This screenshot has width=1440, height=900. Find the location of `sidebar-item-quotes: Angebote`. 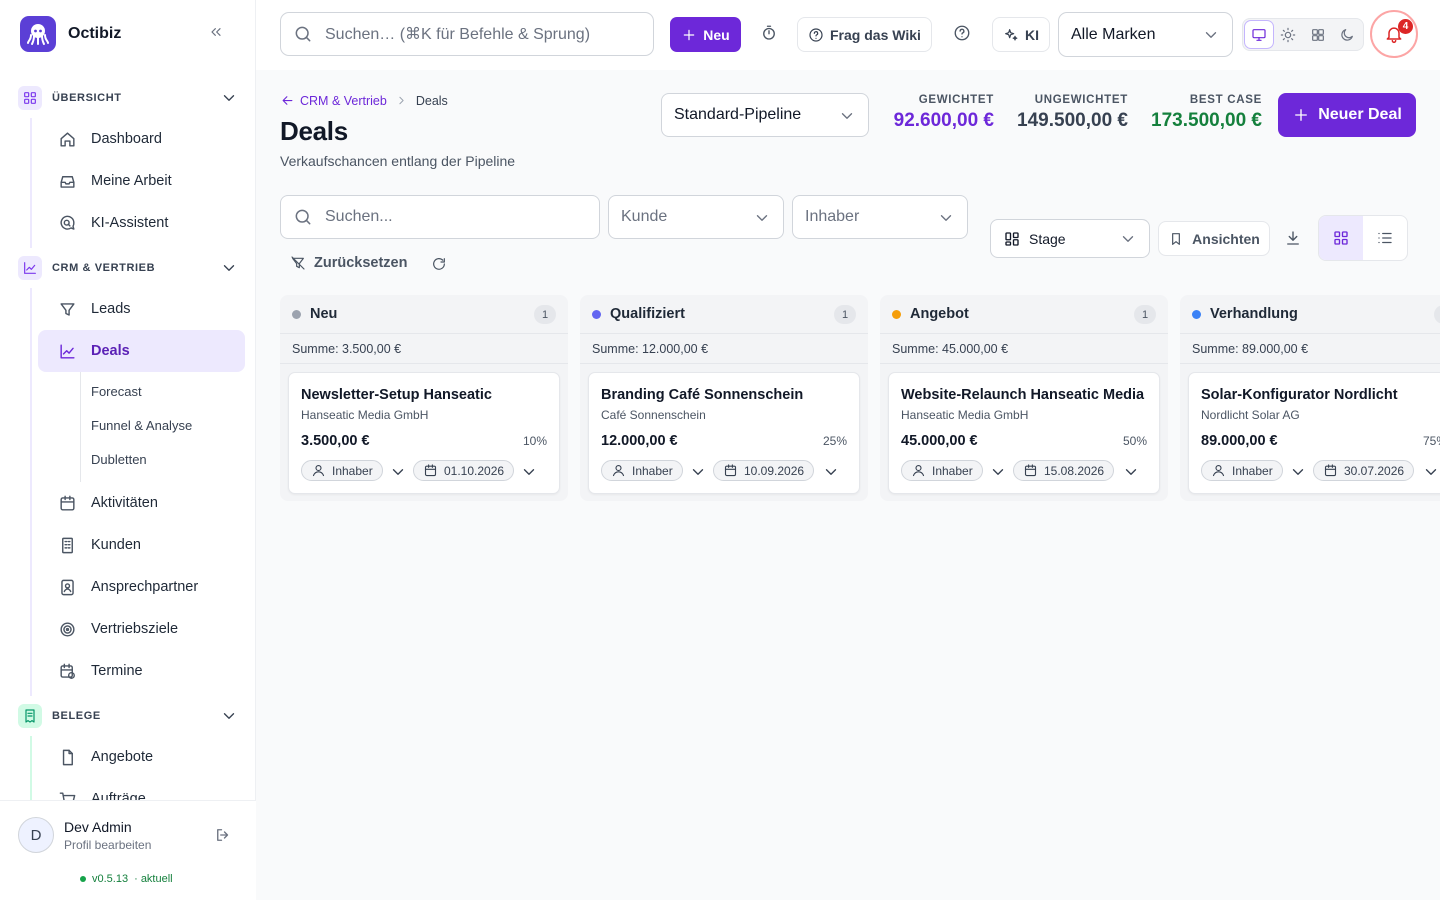

sidebar-item-quotes: Angebote is located at coordinates (141, 757).